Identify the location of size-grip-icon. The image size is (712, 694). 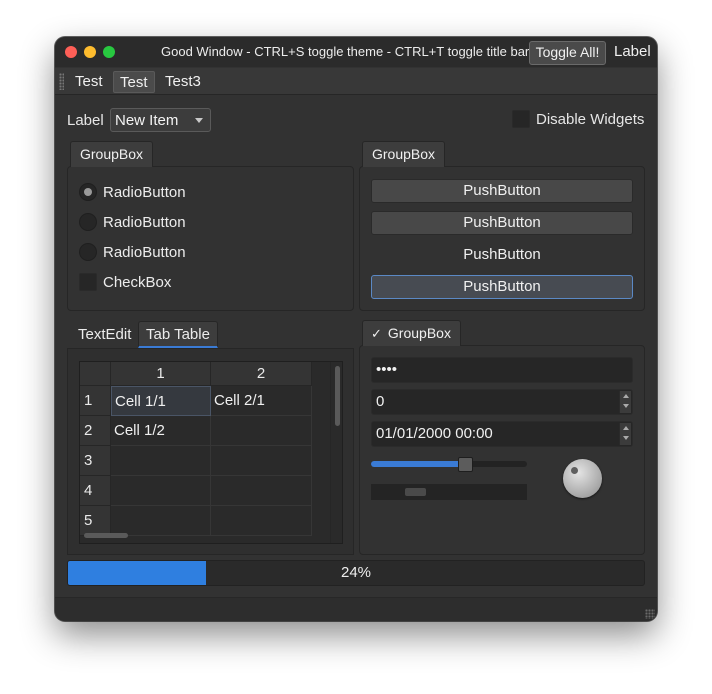
(650, 614).